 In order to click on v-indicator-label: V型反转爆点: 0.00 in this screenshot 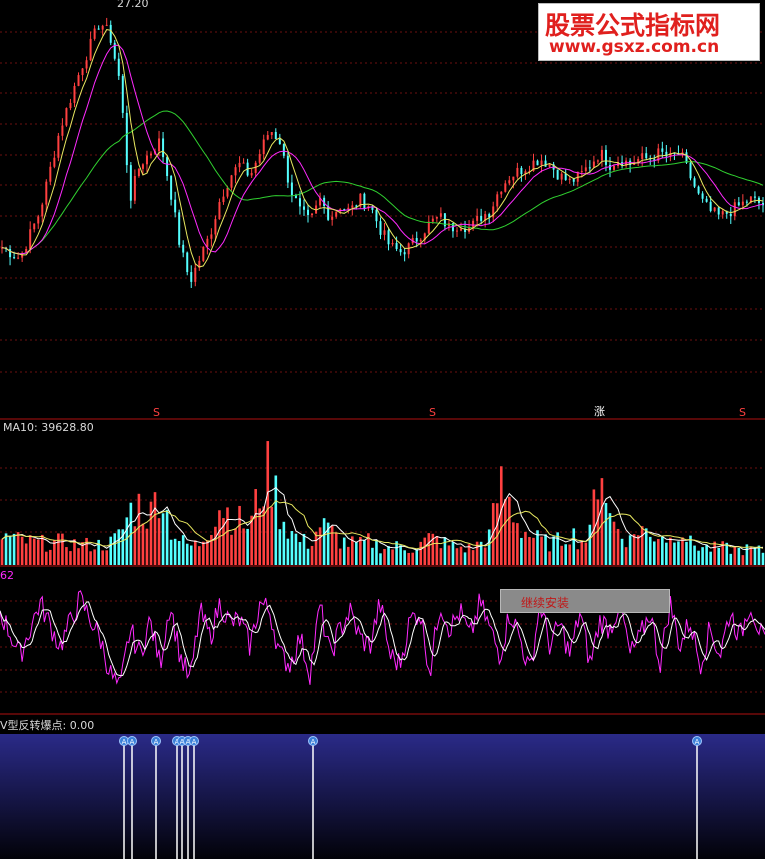, I will do `click(47, 725)`.